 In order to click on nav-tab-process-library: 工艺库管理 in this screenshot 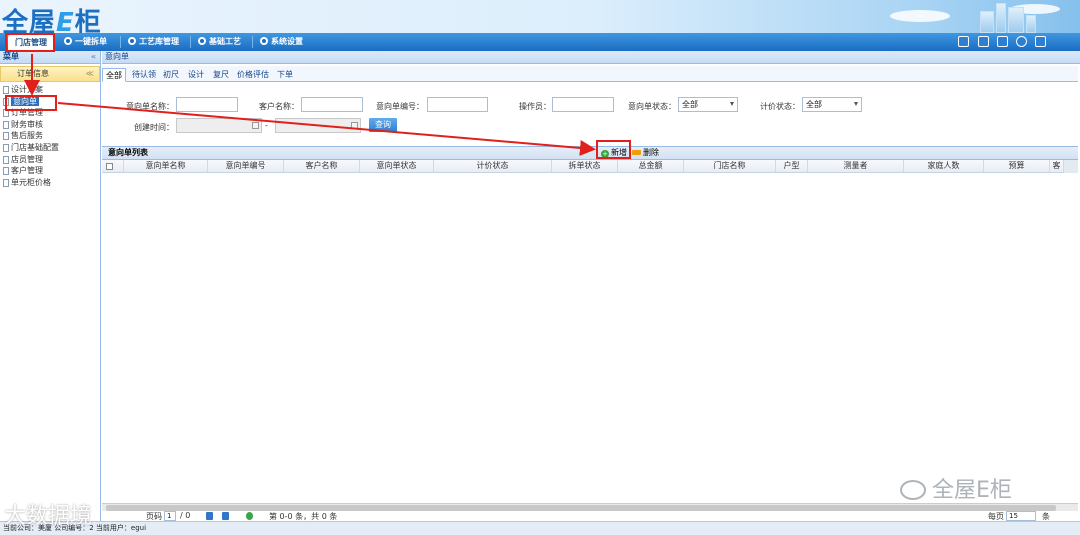, I will do `click(153, 42)`.